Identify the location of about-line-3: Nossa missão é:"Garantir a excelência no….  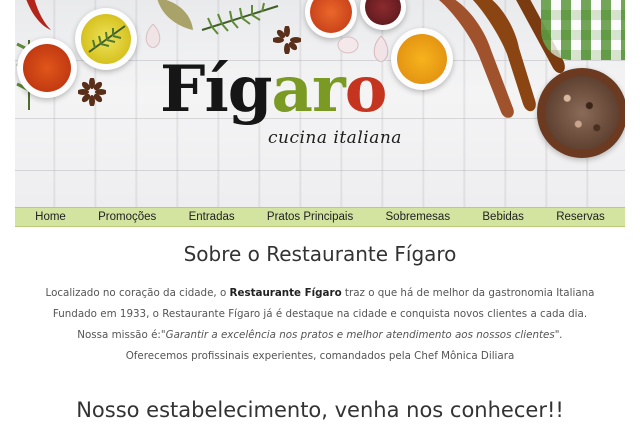
(320, 335).